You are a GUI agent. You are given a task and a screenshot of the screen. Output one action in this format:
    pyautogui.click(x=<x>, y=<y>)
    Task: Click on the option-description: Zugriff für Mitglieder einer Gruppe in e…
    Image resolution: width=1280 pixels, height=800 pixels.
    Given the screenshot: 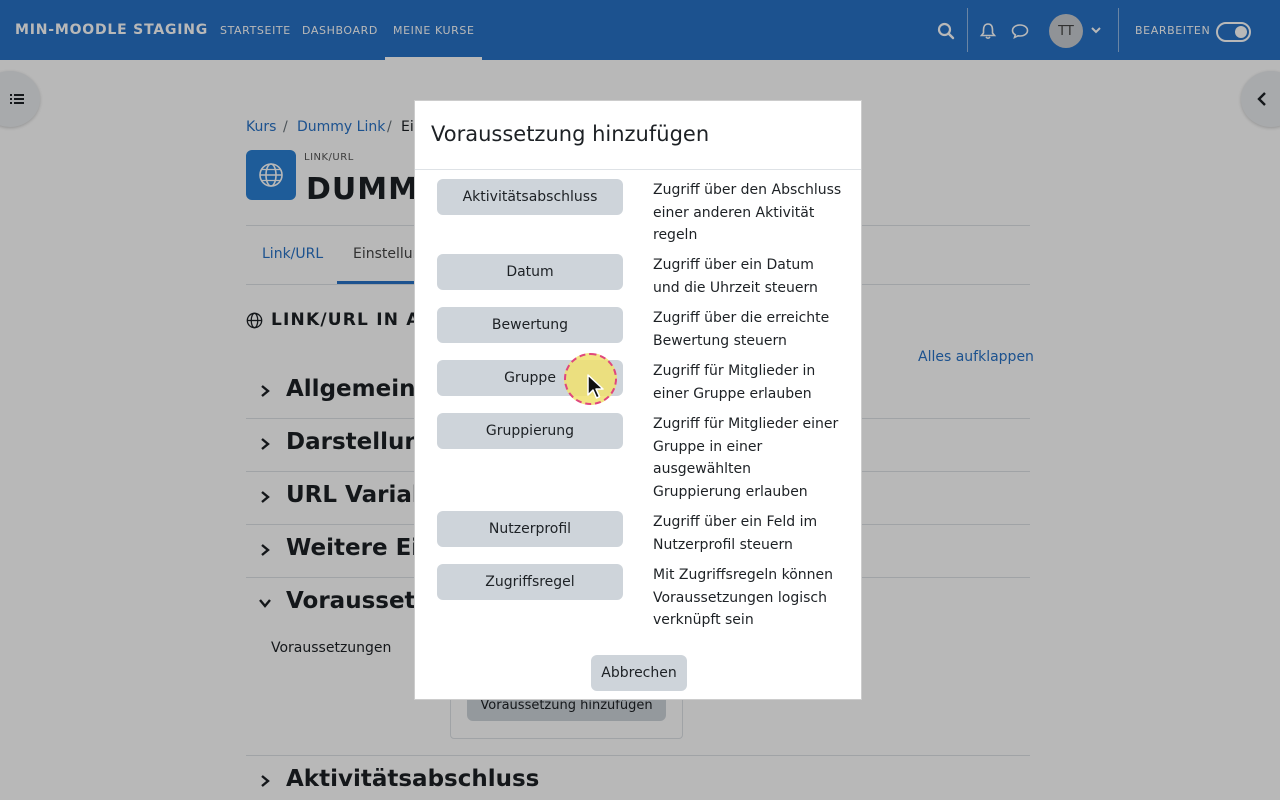 What is the action you would take?
    pyautogui.click(x=746, y=458)
    